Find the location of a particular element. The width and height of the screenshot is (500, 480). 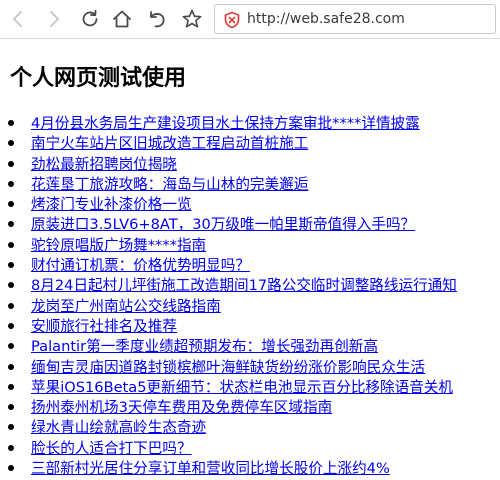

list-item: 龙岗至广州南站公交线路指南 is located at coordinates (250, 306).